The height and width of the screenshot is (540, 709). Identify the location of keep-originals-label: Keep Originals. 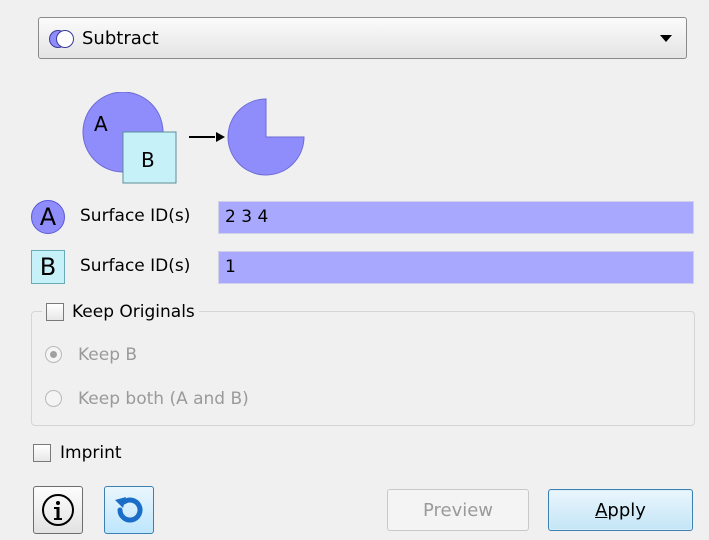
(133, 312).